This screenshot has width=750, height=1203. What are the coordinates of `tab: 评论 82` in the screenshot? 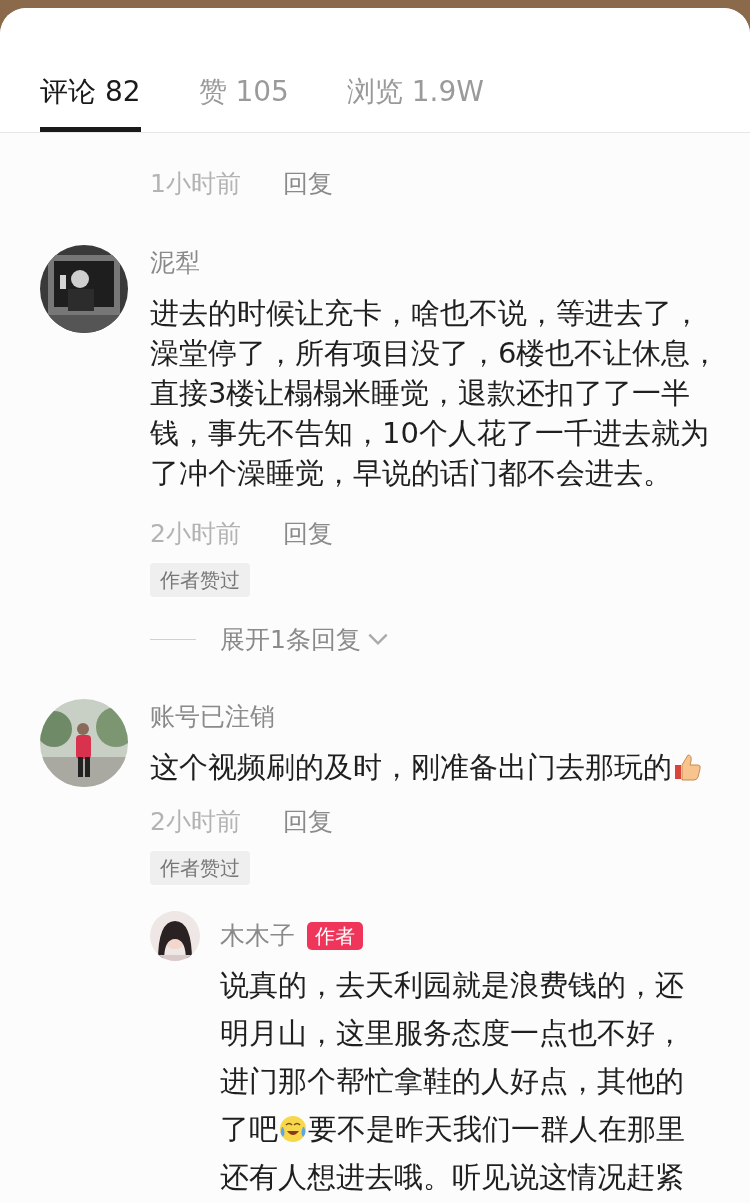 It's located at (90, 70).